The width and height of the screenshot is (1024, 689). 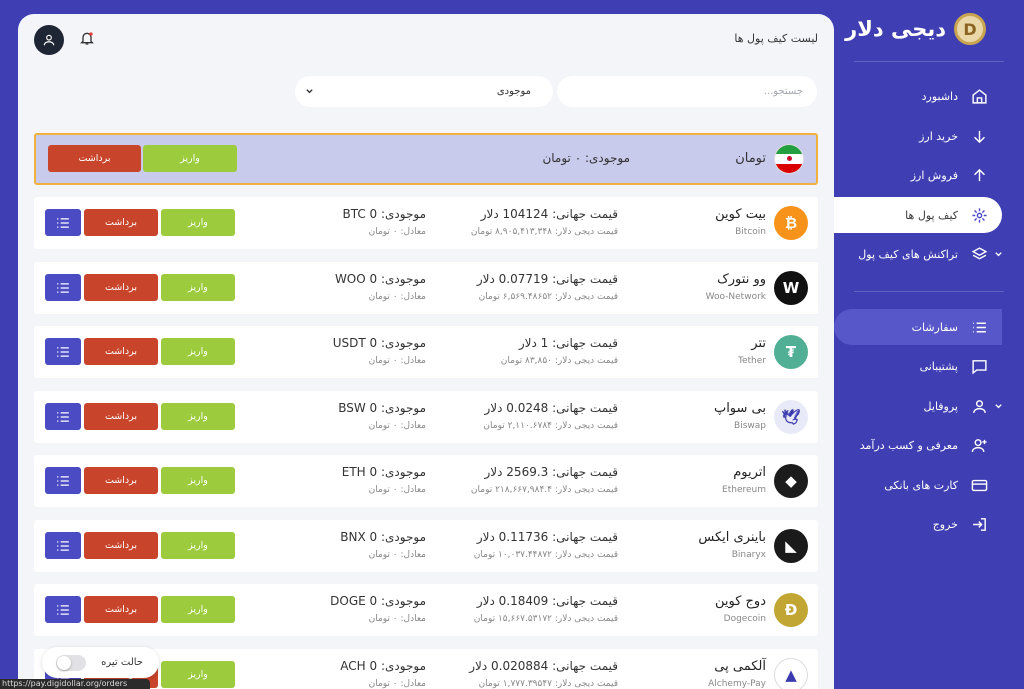 What do you see at coordinates (547, 537) in the screenshot?
I see `global-price: قیمت جهانی: 0.11736 دلار` at bounding box center [547, 537].